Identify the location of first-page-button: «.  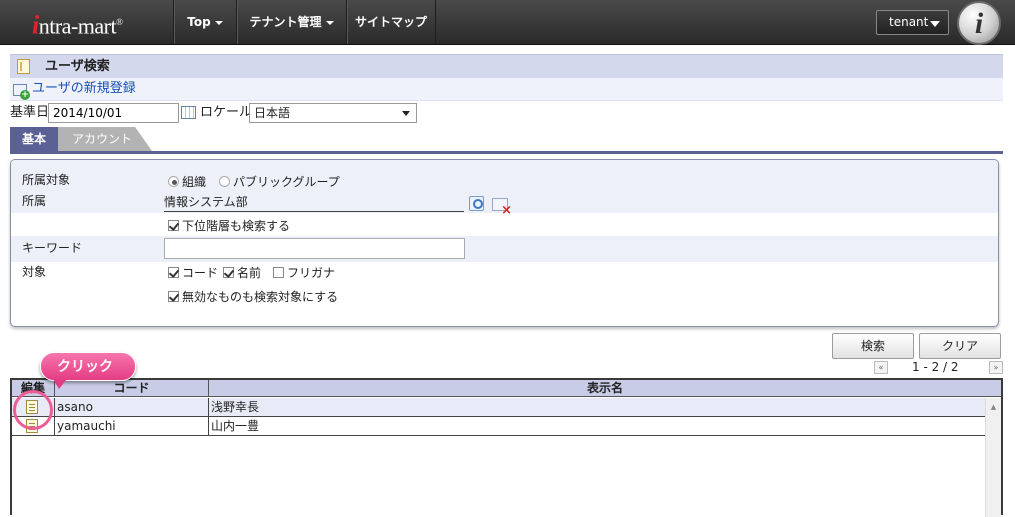
(881, 367).